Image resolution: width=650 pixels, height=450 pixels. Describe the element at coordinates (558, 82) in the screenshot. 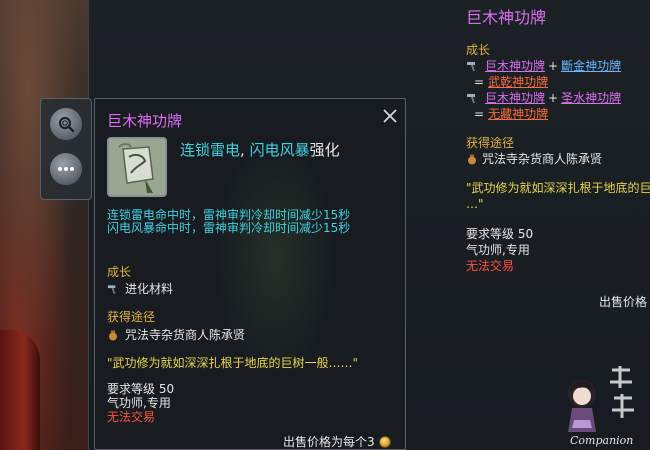

I see `bg-result-row-1: = 武乾神功牌` at that location.